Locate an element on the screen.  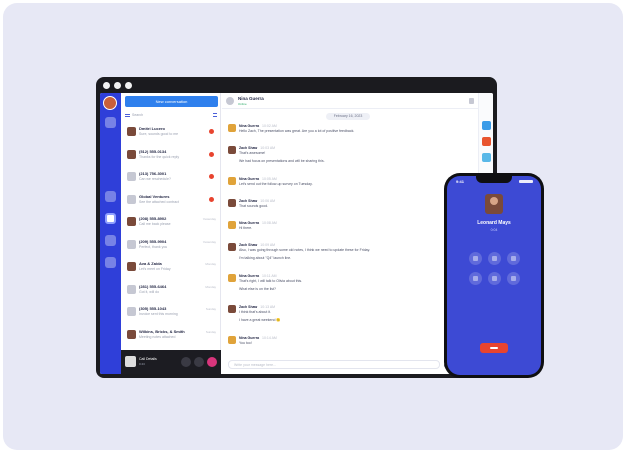
chat-message: Nina Guerra 10:08 AM Hi there. is located at coordinates (328, 227).